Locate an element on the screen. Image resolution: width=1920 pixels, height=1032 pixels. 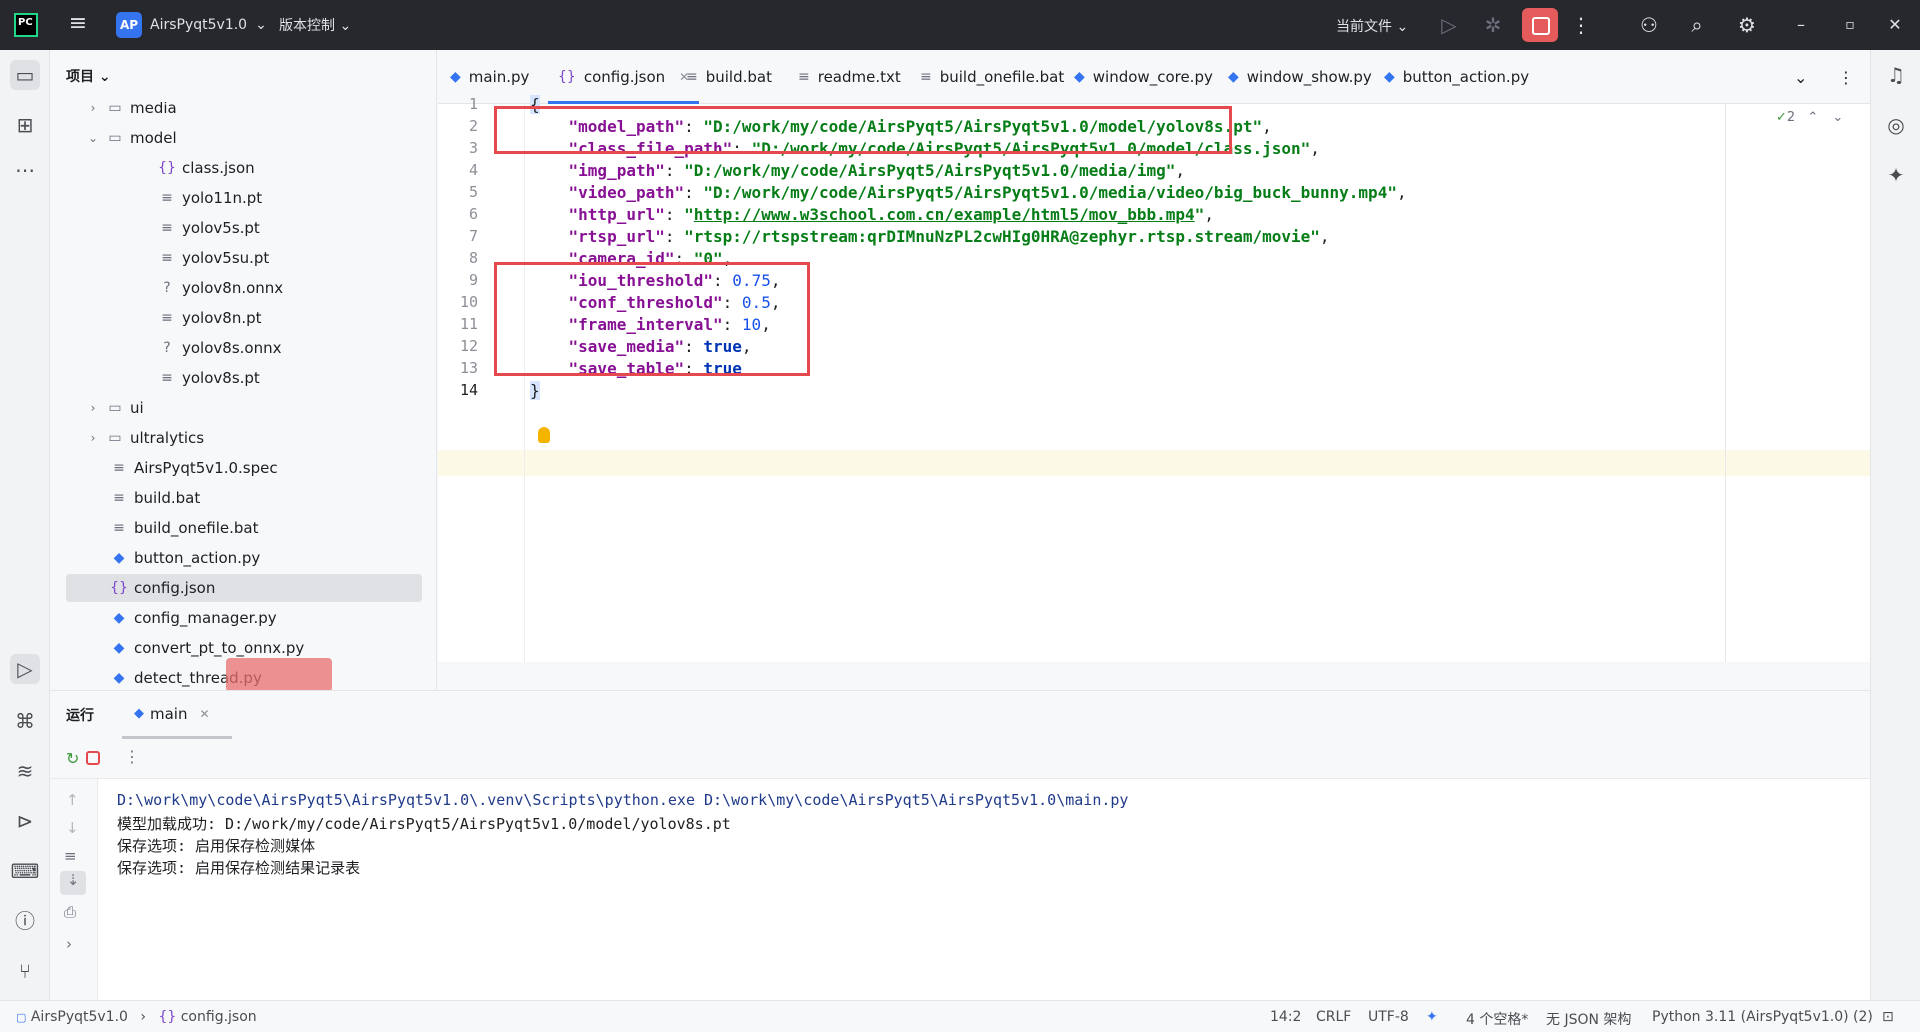
scroll-up-icon: ↑ is located at coordinates (72, 800).